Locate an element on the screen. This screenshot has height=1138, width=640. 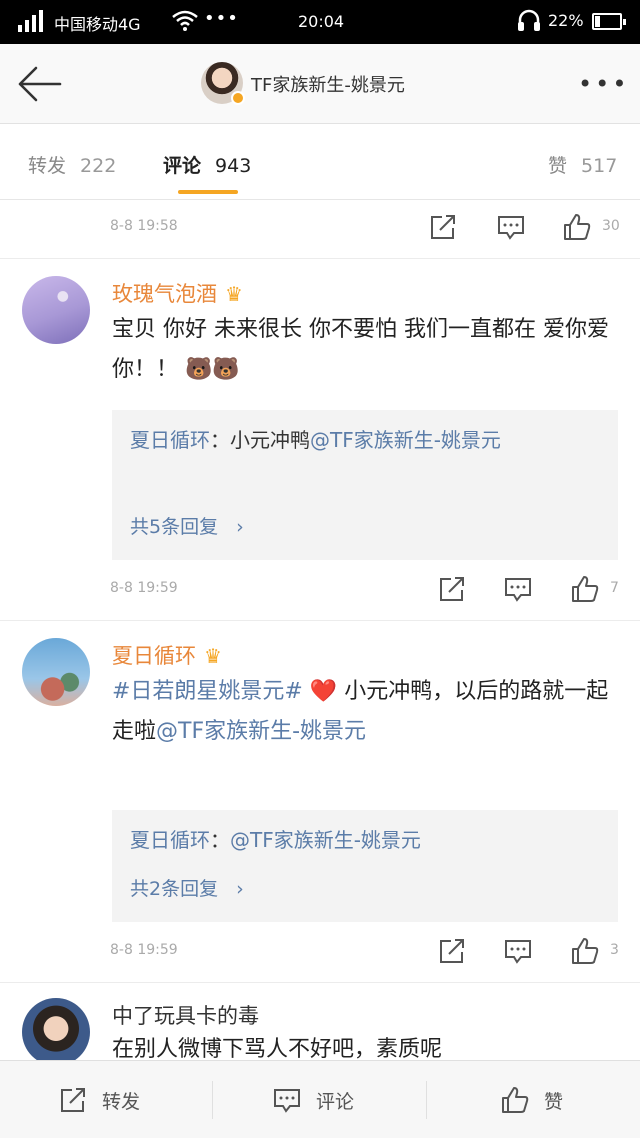
view-replies-link: 共2条回复 › is located at coordinates (187, 887).